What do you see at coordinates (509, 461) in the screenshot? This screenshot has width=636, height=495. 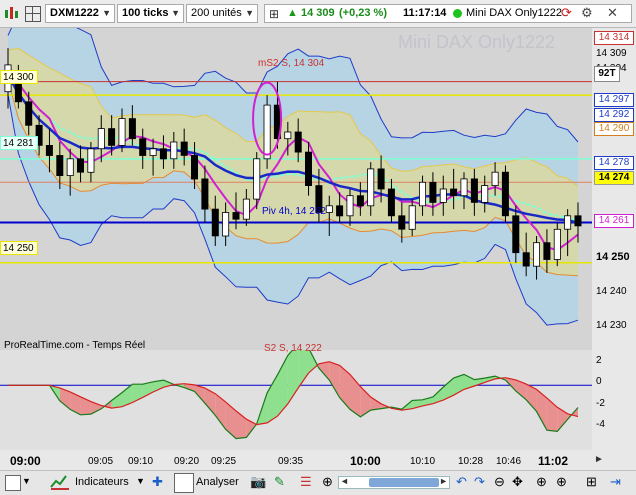 I see `time-label: 10:46` at bounding box center [509, 461].